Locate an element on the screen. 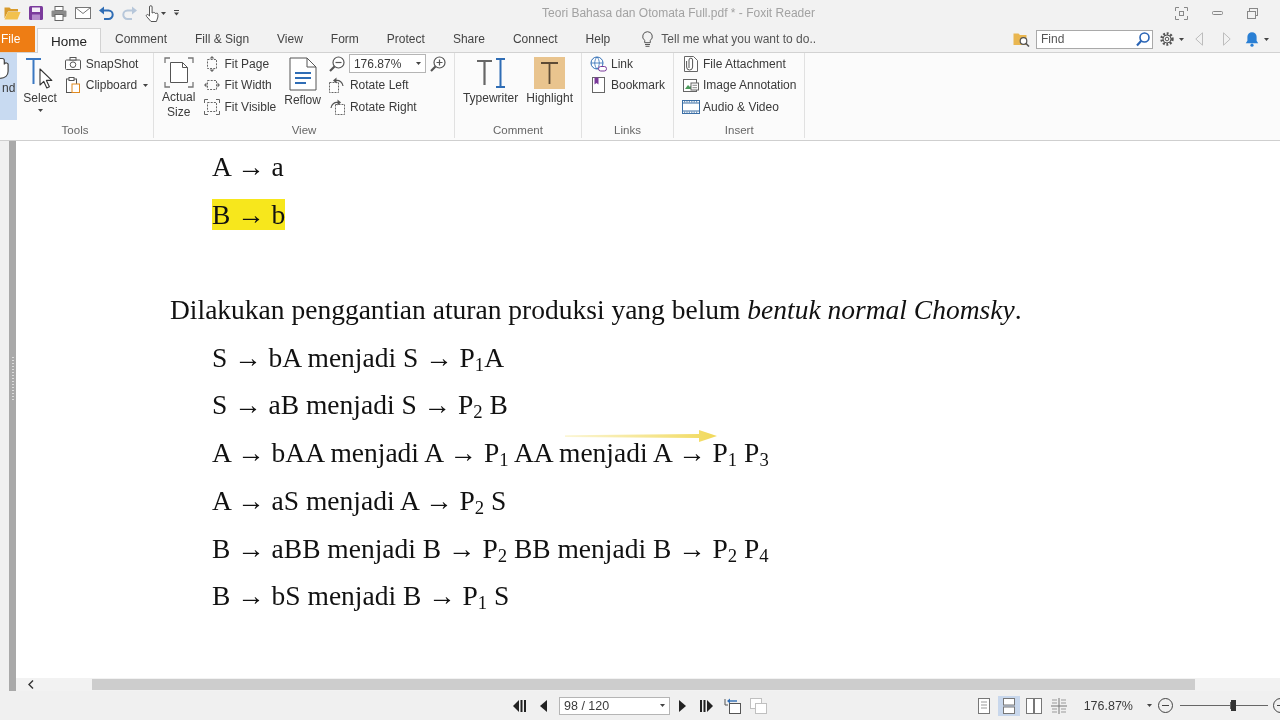  hand-icon is located at coordinates (4, 68).